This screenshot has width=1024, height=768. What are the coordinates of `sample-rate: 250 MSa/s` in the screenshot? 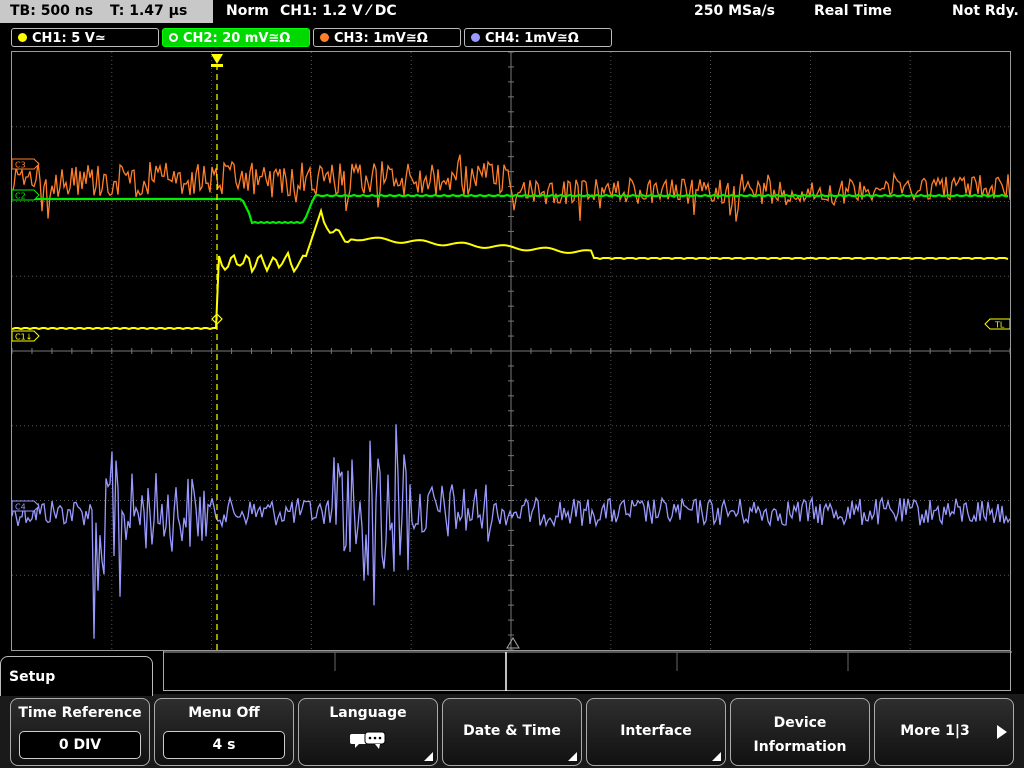 It's located at (735, 11).